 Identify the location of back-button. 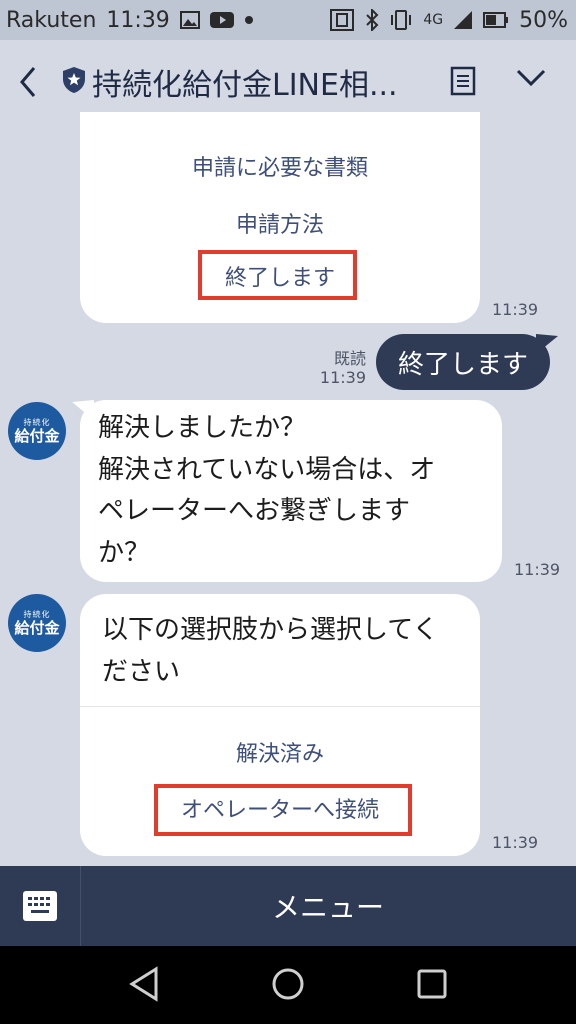
(28, 82).